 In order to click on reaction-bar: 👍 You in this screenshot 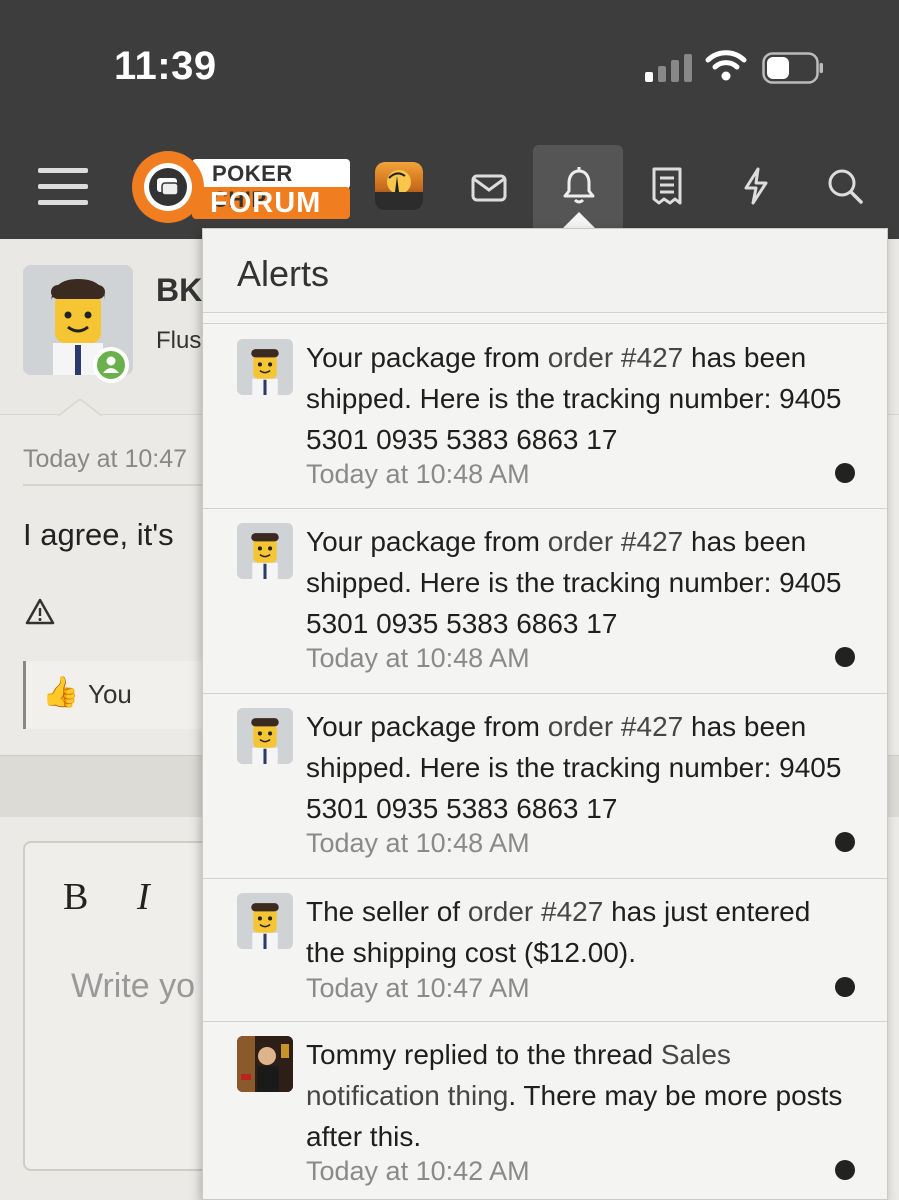, I will do `click(123, 695)`.